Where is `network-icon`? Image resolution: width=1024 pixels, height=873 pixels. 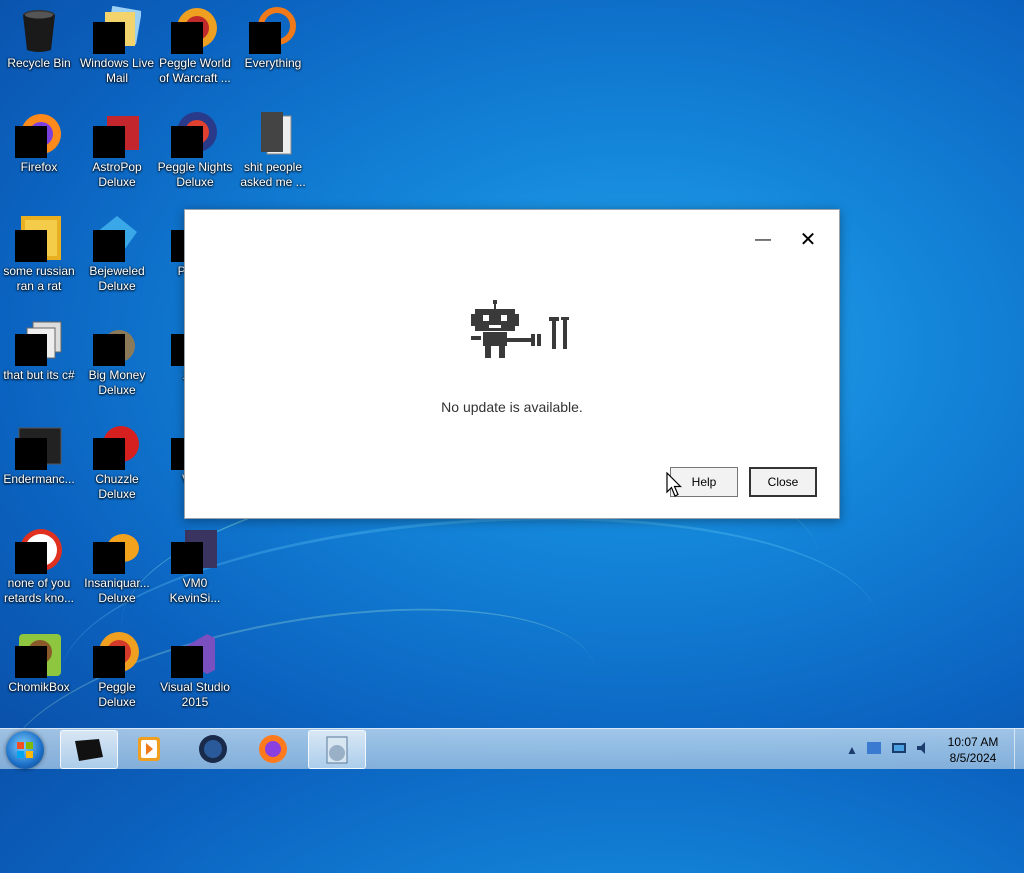 network-icon is located at coordinates (899, 749).